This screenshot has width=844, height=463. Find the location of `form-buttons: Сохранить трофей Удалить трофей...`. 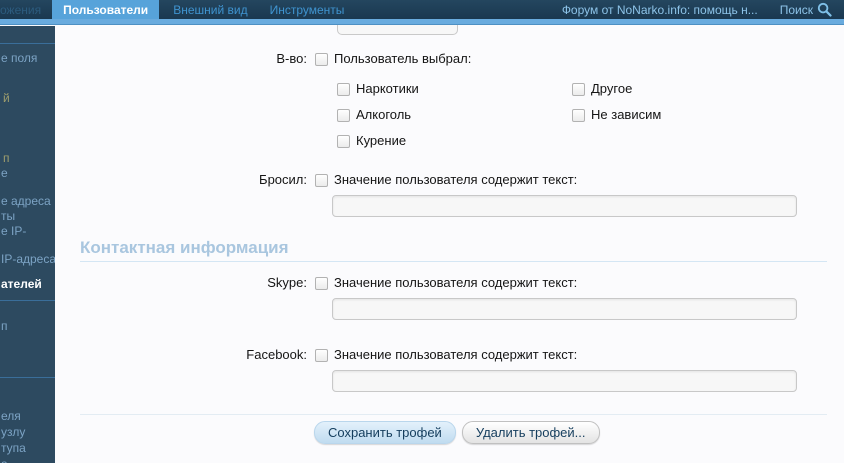

form-buttons: Сохранить трофей Удалить трофей... is located at coordinates (579, 432).